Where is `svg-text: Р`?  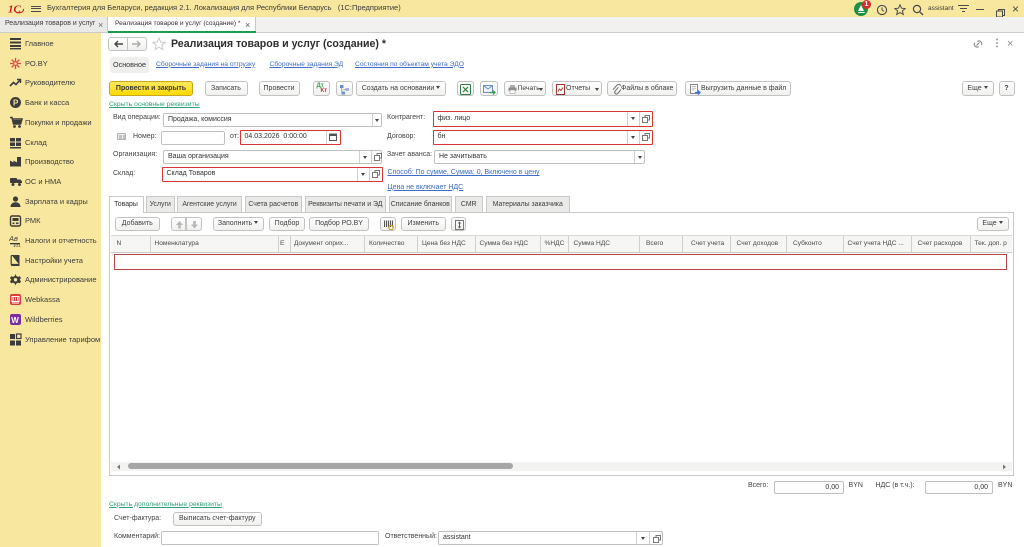 svg-text: Р is located at coordinates (16, 103).